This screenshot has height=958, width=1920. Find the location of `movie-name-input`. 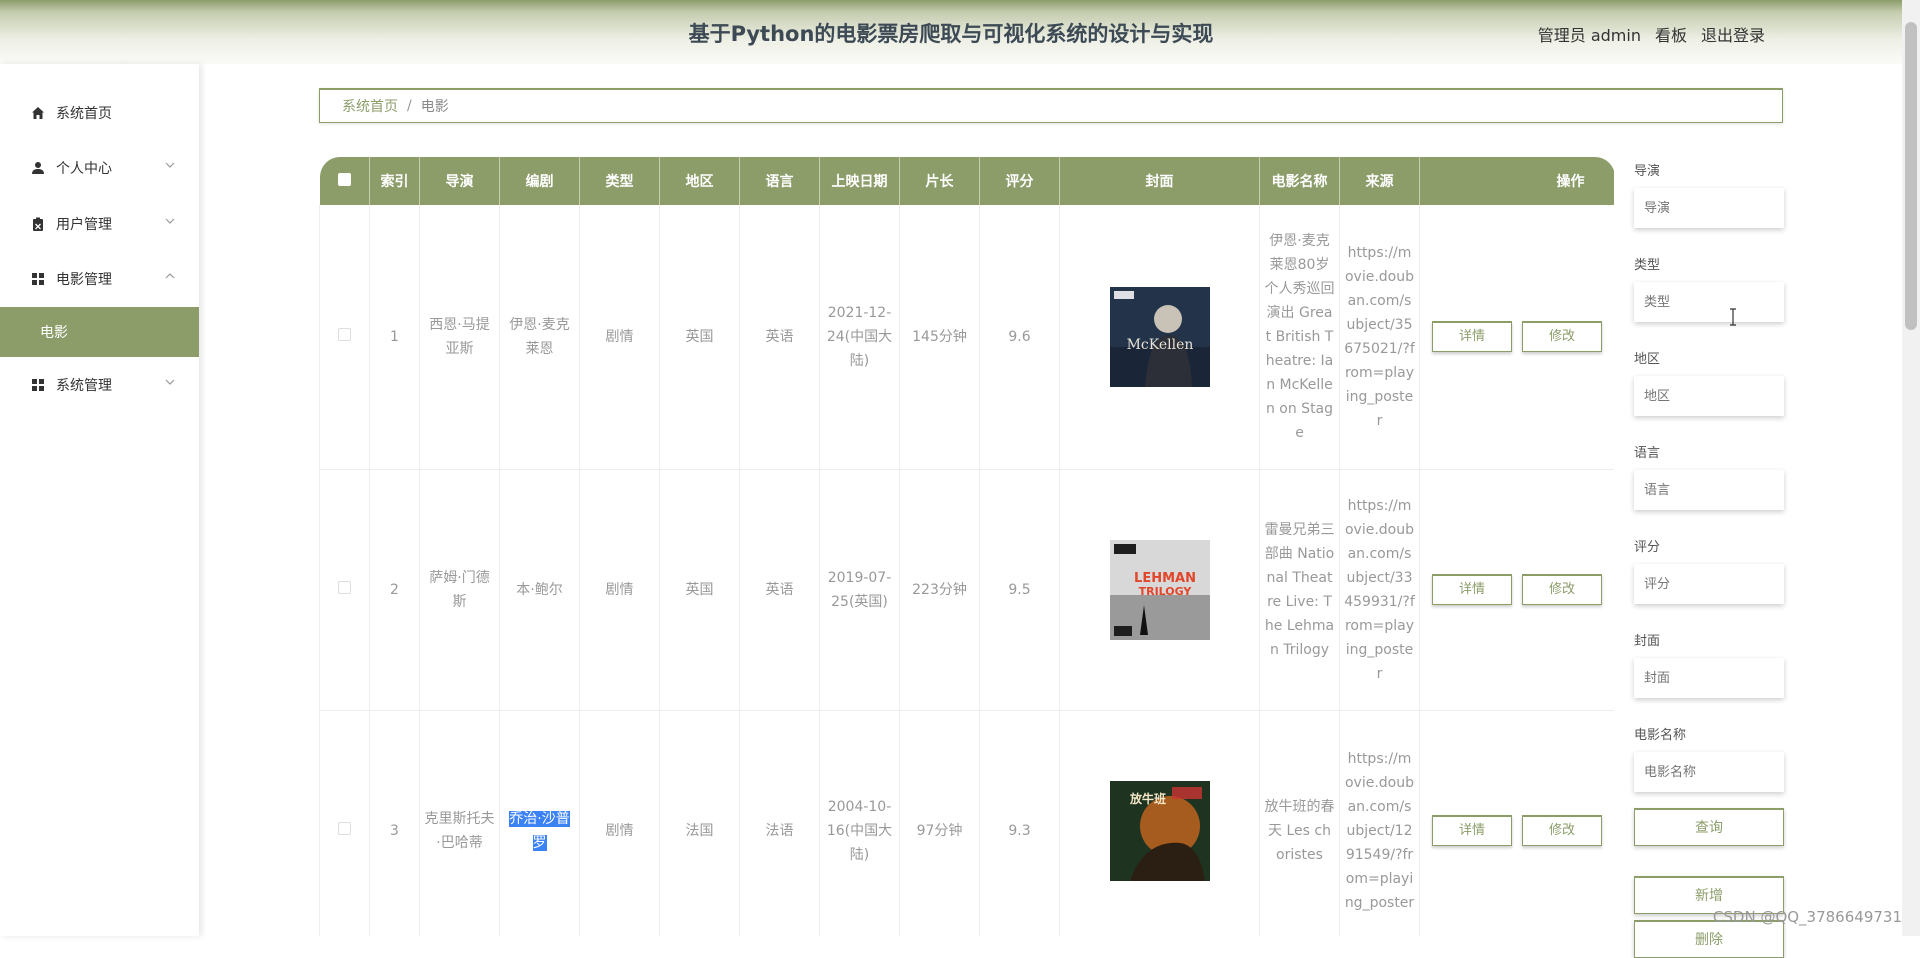

movie-name-input is located at coordinates (1709, 772).